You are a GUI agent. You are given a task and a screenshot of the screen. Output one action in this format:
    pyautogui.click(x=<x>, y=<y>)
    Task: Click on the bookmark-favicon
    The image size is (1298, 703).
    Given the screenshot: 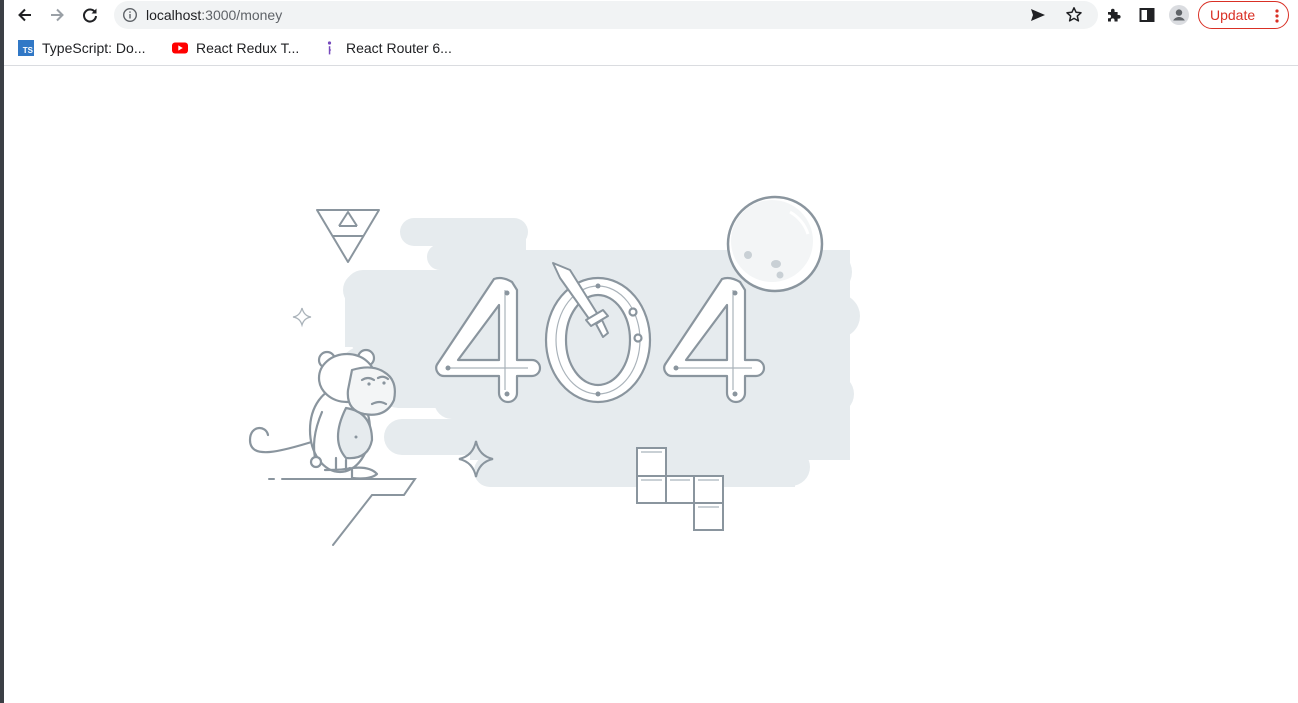 What is the action you would take?
    pyautogui.click(x=330, y=48)
    